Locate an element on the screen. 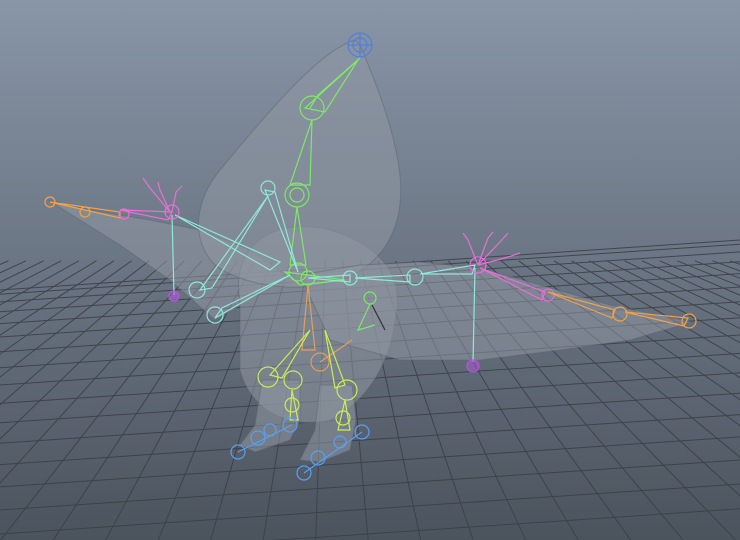 The width and height of the screenshot is (740, 540). head-control is located at coordinates (360, 45).